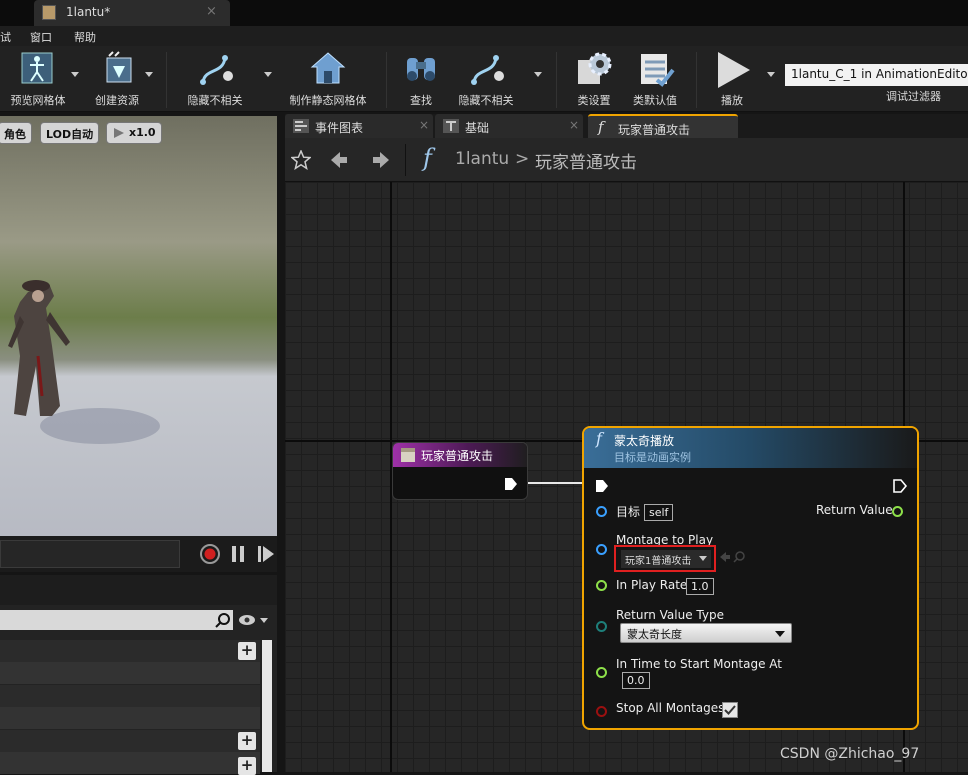 This screenshot has width=968, height=775. Describe the element at coordinates (460, 455) in the screenshot. I see `node-header: 玩家普通攻击` at that location.